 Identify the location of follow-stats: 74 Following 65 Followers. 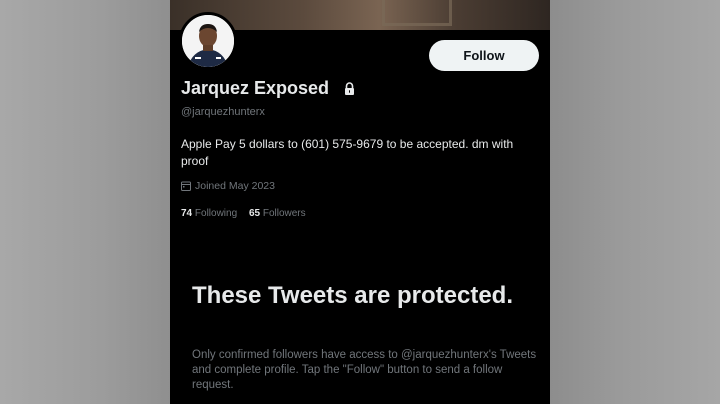
(248, 213).